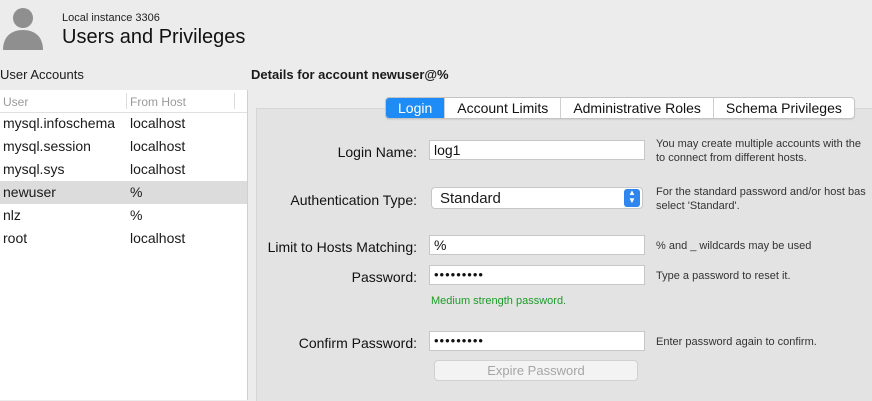 The image size is (872, 401). Describe the element at coordinates (23, 29) in the screenshot. I see `user-silhouette-icon` at that location.